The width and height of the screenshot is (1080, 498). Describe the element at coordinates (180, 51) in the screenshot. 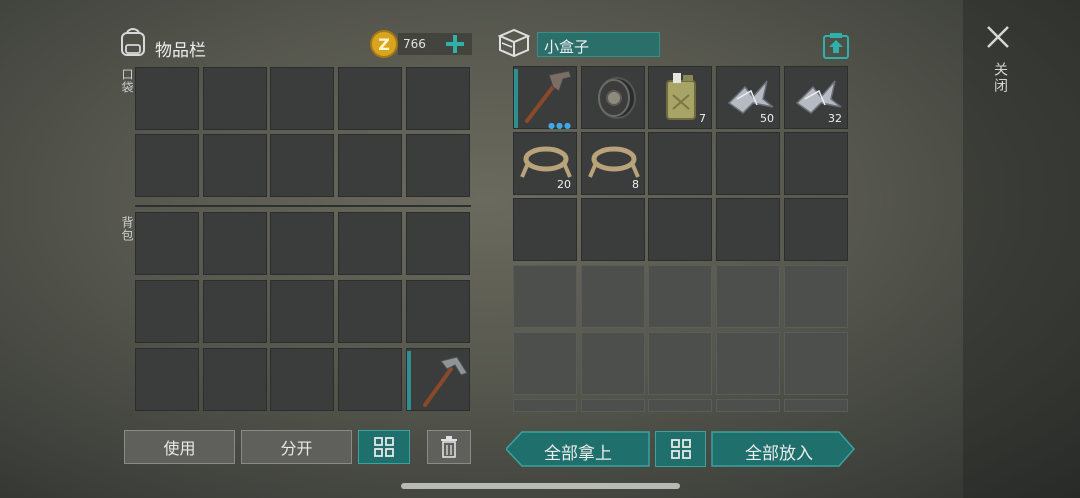

I see `inventory-title: 物品栏` at that location.